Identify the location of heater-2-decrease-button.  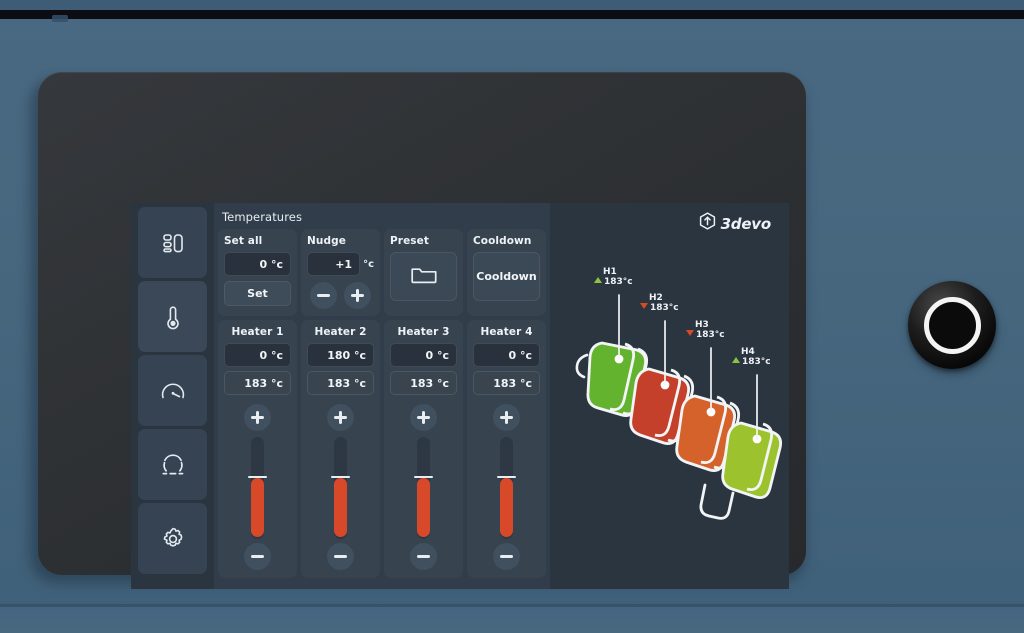
(340, 556).